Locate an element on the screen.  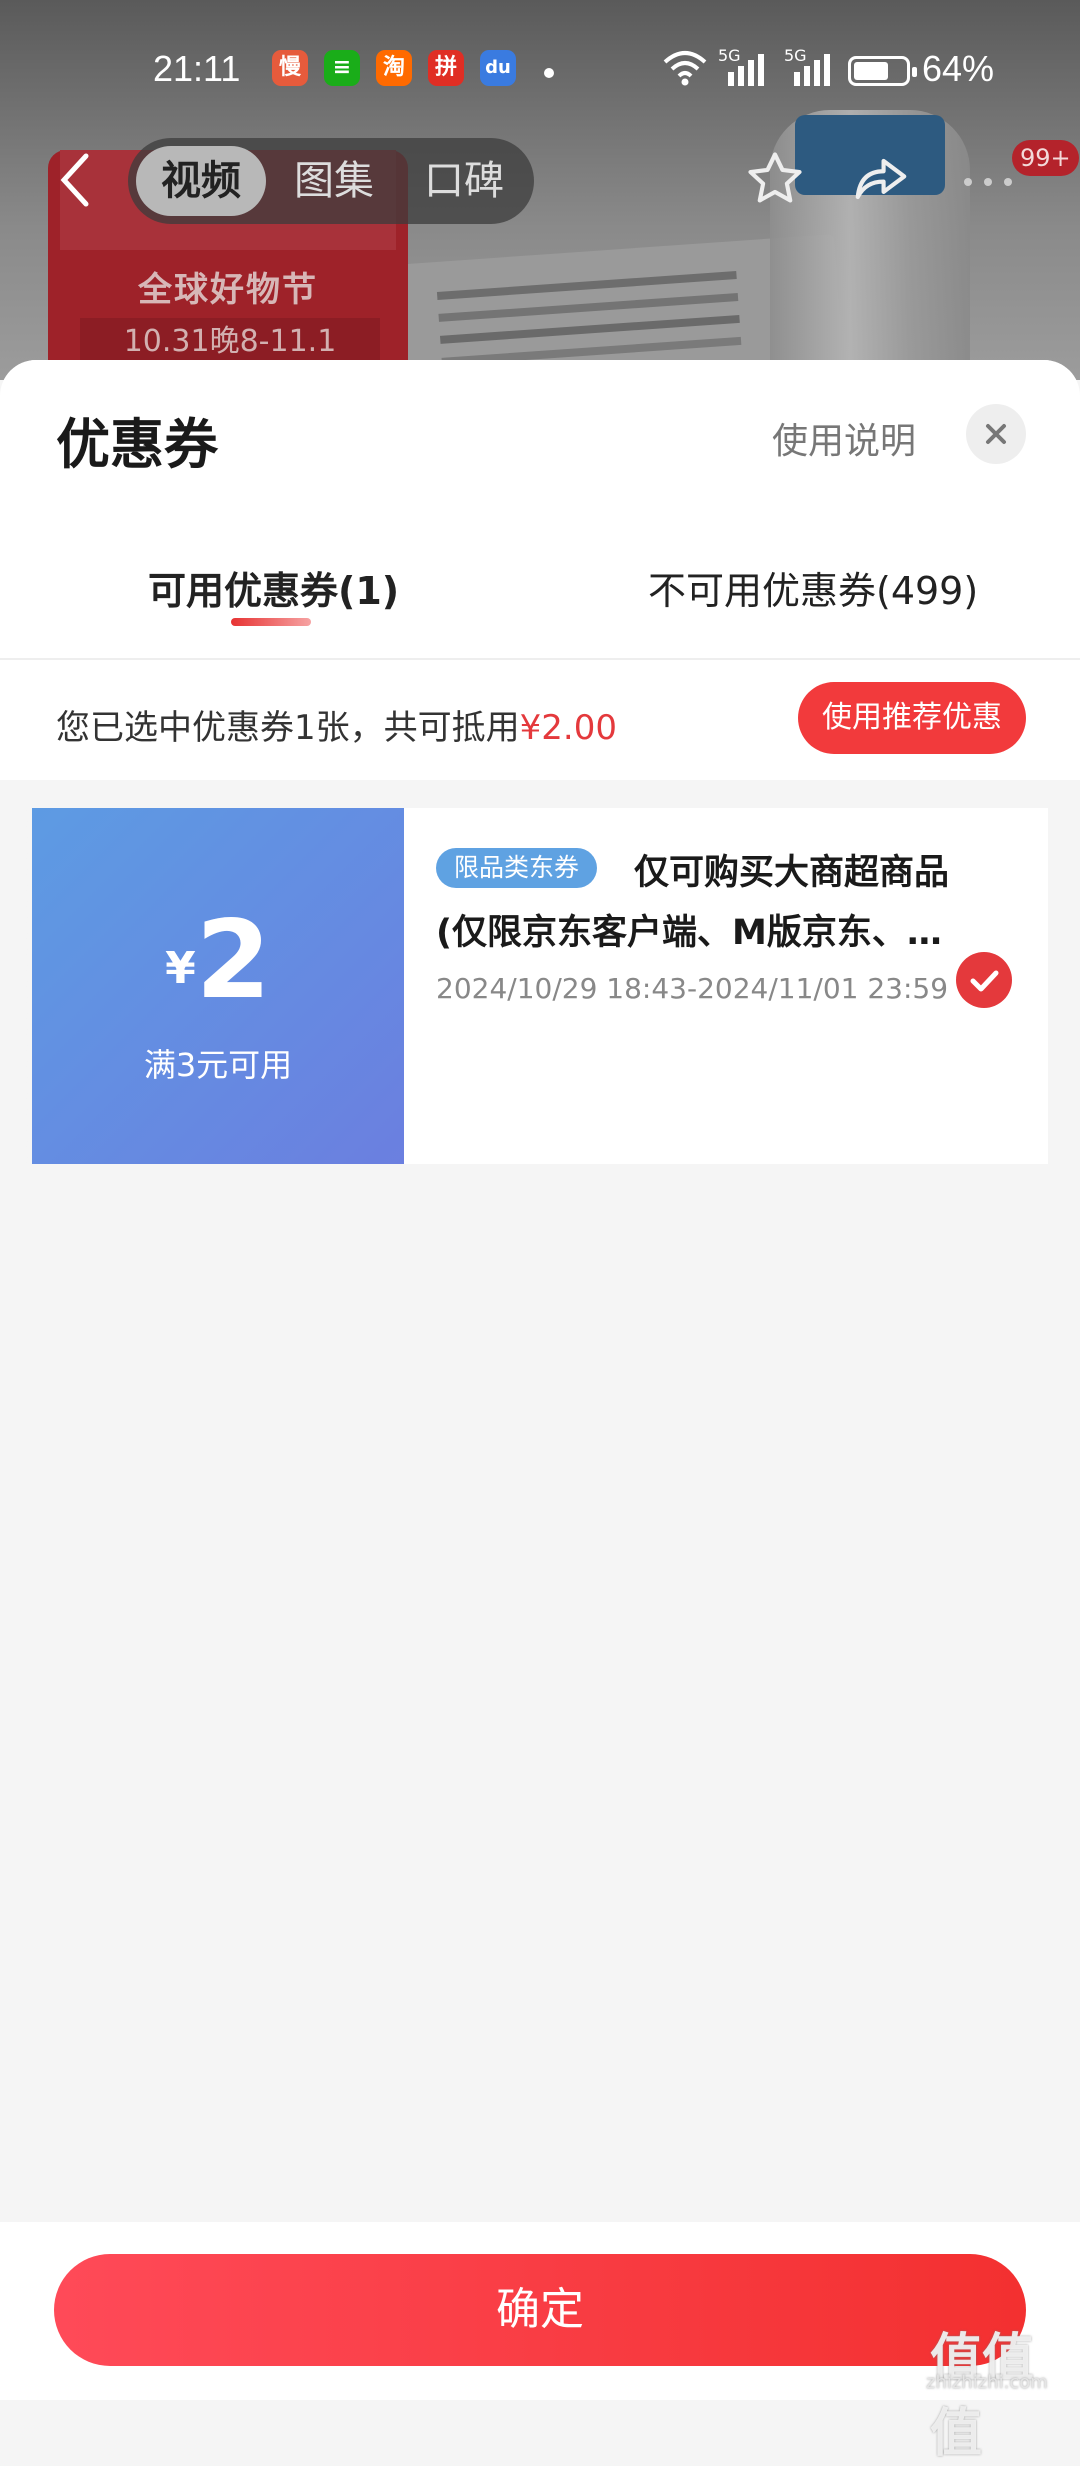
more-notifications-dot is located at coordinates (549, 73).